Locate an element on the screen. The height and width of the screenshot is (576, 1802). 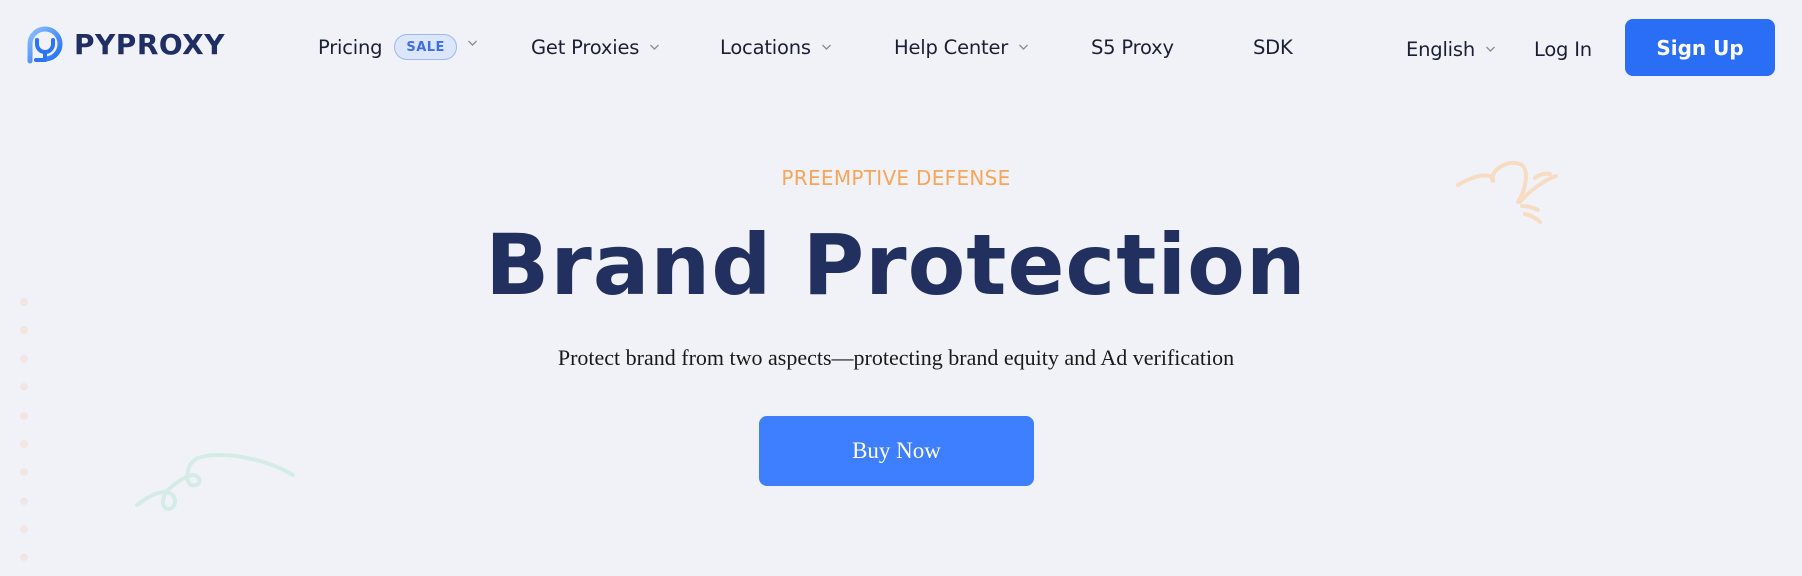
brand-name: PYPROXY is located at coordinates (150, 44).